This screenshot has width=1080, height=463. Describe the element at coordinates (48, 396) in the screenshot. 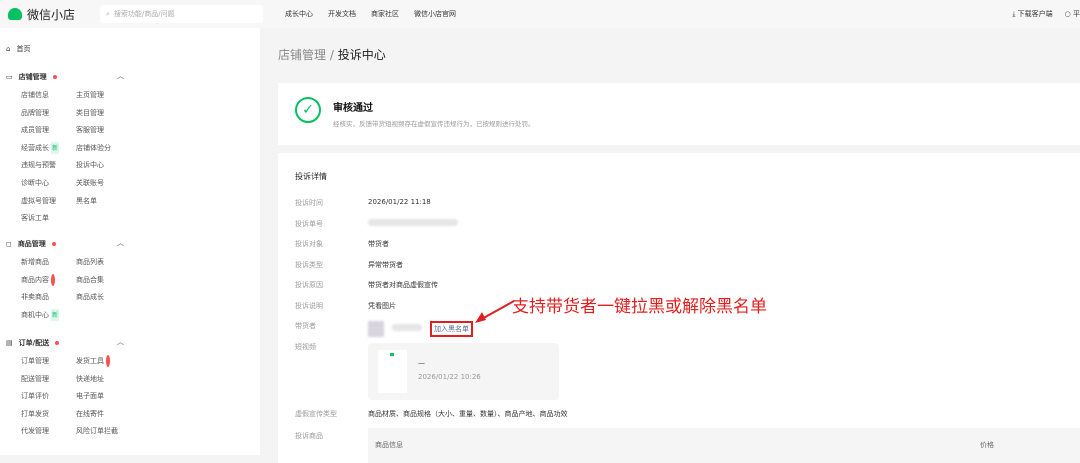

I see `sidebar-item: 订单评价` at that location.